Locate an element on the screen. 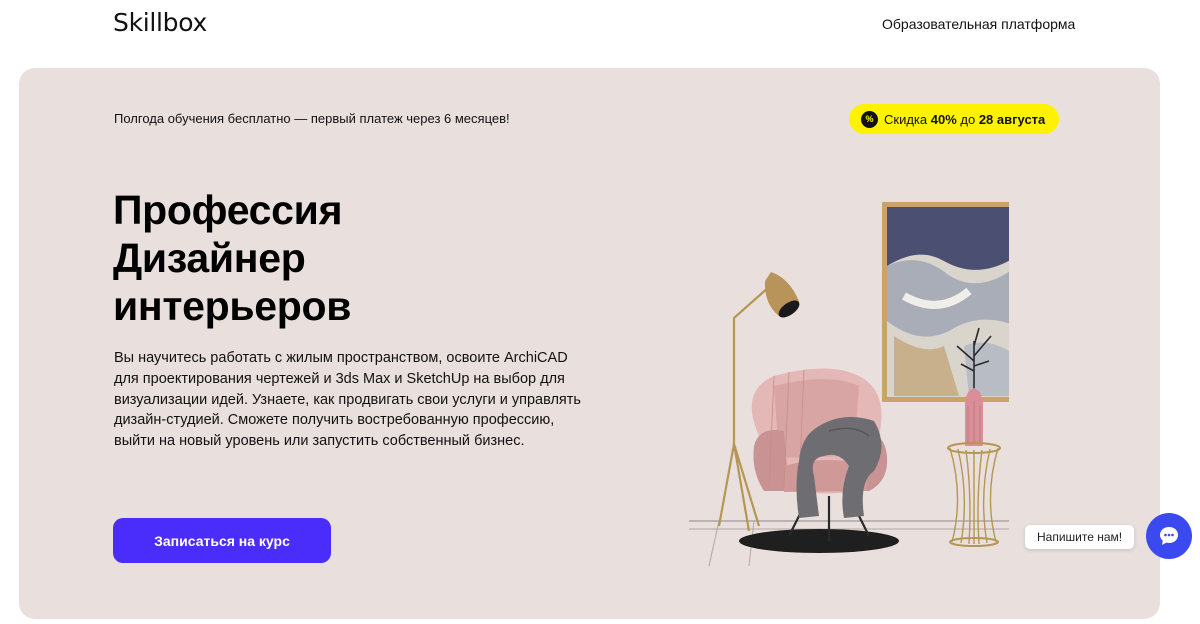 This screenshot has height=624, width=1200. skillbox-logo: Skillbox is located at coordinates (160, 22).